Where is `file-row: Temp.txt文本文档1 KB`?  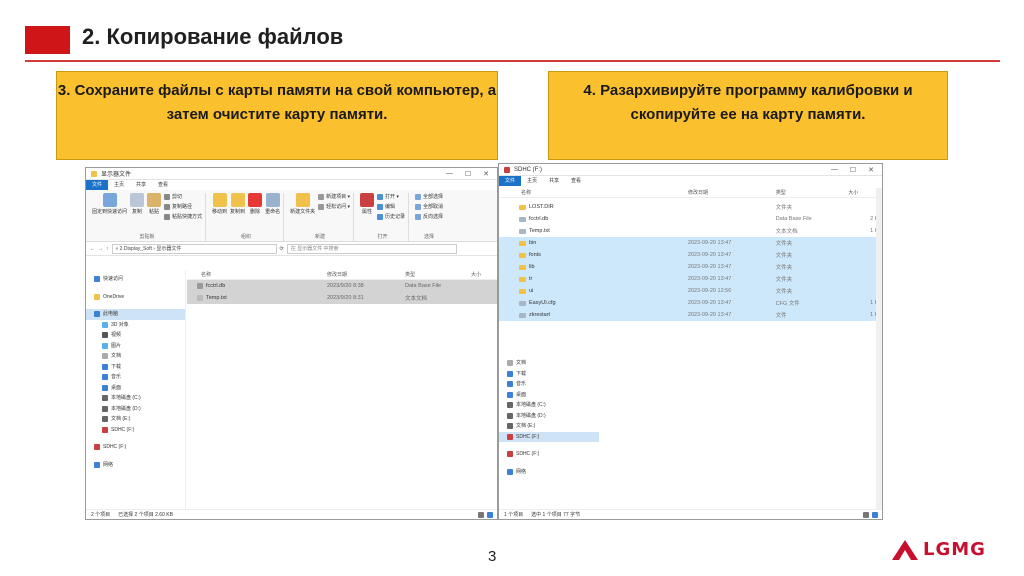
file-row: Temp.txt文本文档1 KB is located at coordinates (690, 231).